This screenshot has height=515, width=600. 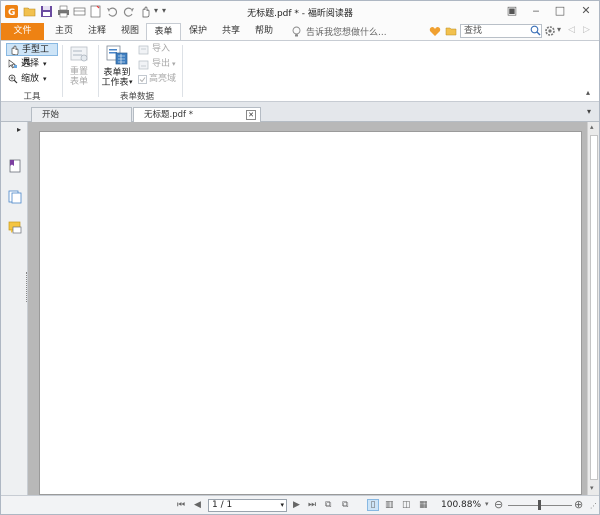 I want to click on select-tool-button: 选择 ▾, so click(x=32, y=64).